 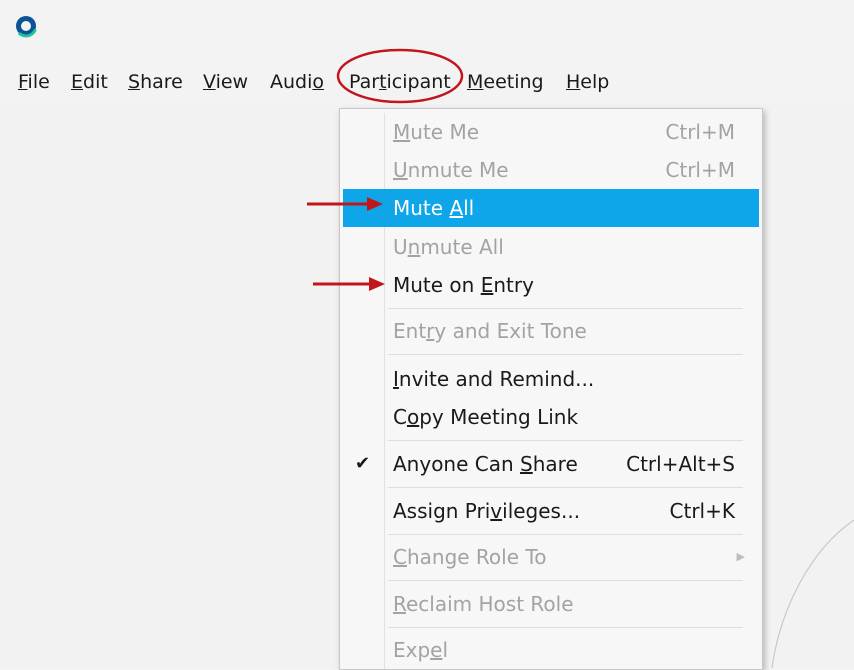 What do you see at coordinates (434, 208) in the screenshot?
I see `menu-item-label: Mute All` at bounding box center [434, 208].